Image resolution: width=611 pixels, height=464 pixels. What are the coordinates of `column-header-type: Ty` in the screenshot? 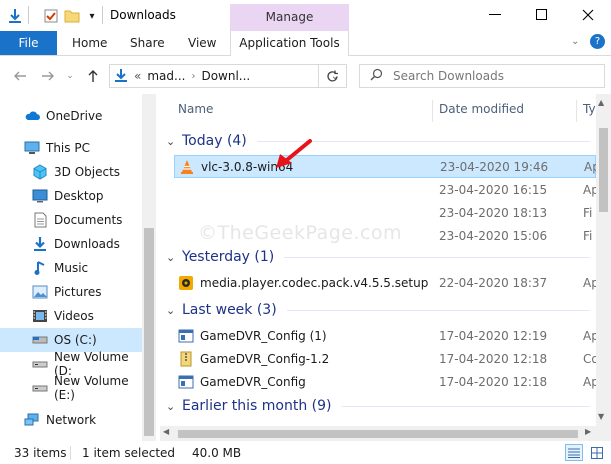 It's located at (589, 109).